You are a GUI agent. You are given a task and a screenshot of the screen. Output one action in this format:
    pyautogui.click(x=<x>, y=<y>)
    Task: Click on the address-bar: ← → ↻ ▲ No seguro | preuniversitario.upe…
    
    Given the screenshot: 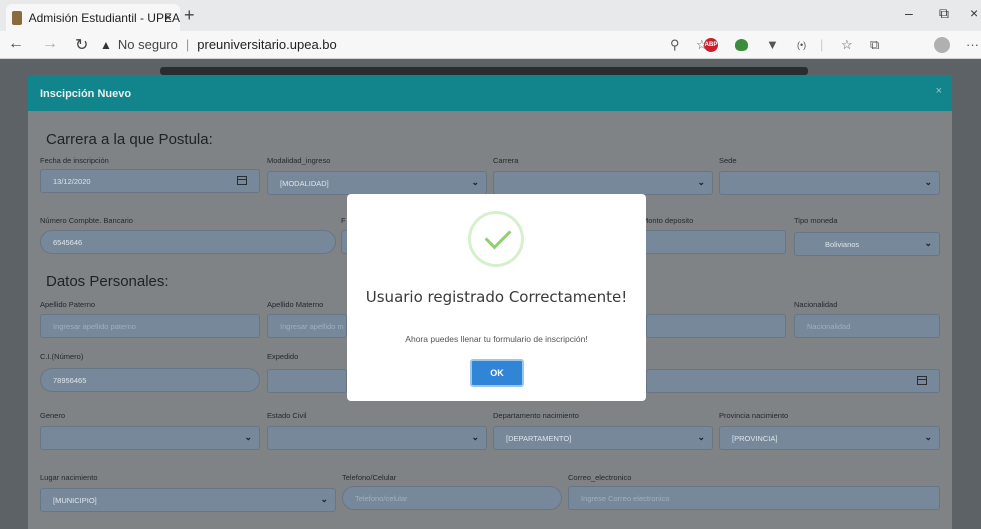 What is the action you would take?
    pyautogui.click(x=490, y=45)
    